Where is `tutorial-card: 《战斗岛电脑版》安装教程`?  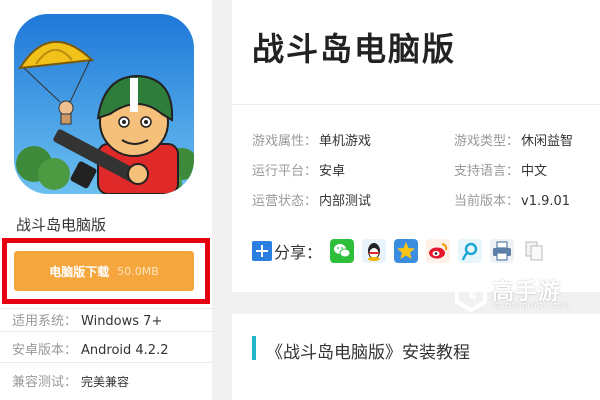 tutorial-card: 《战斗岛电脑版》安装教程 is located at coordinates (416, 357).